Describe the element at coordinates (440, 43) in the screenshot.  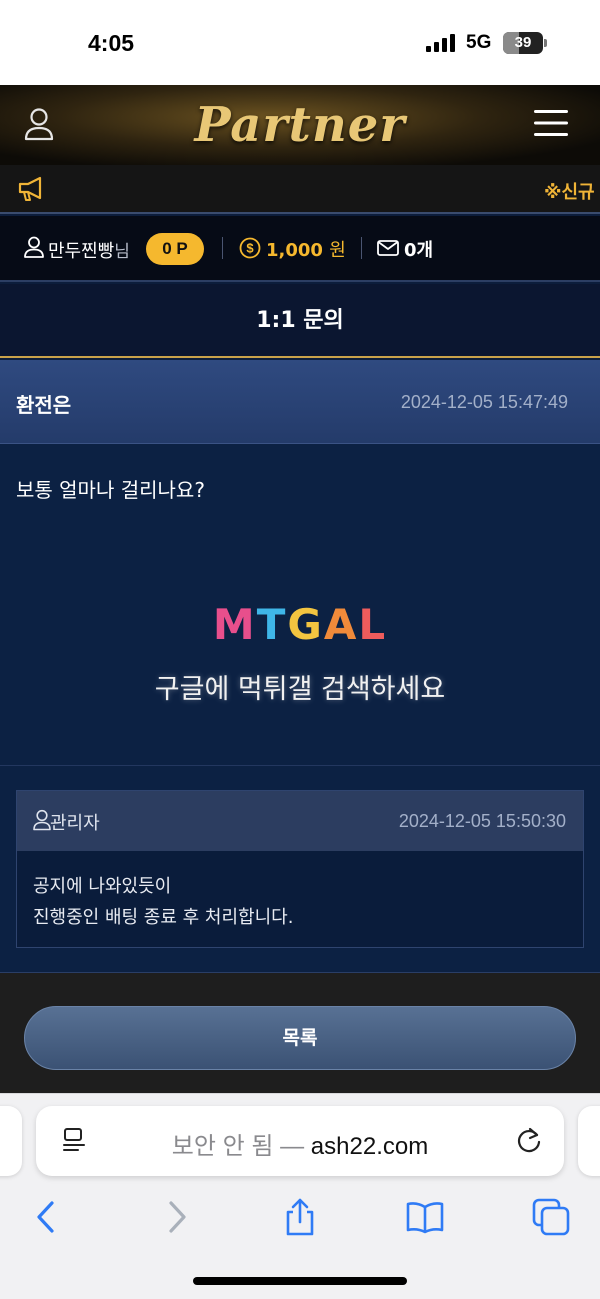
I see `signal-strength-icon` at that location.